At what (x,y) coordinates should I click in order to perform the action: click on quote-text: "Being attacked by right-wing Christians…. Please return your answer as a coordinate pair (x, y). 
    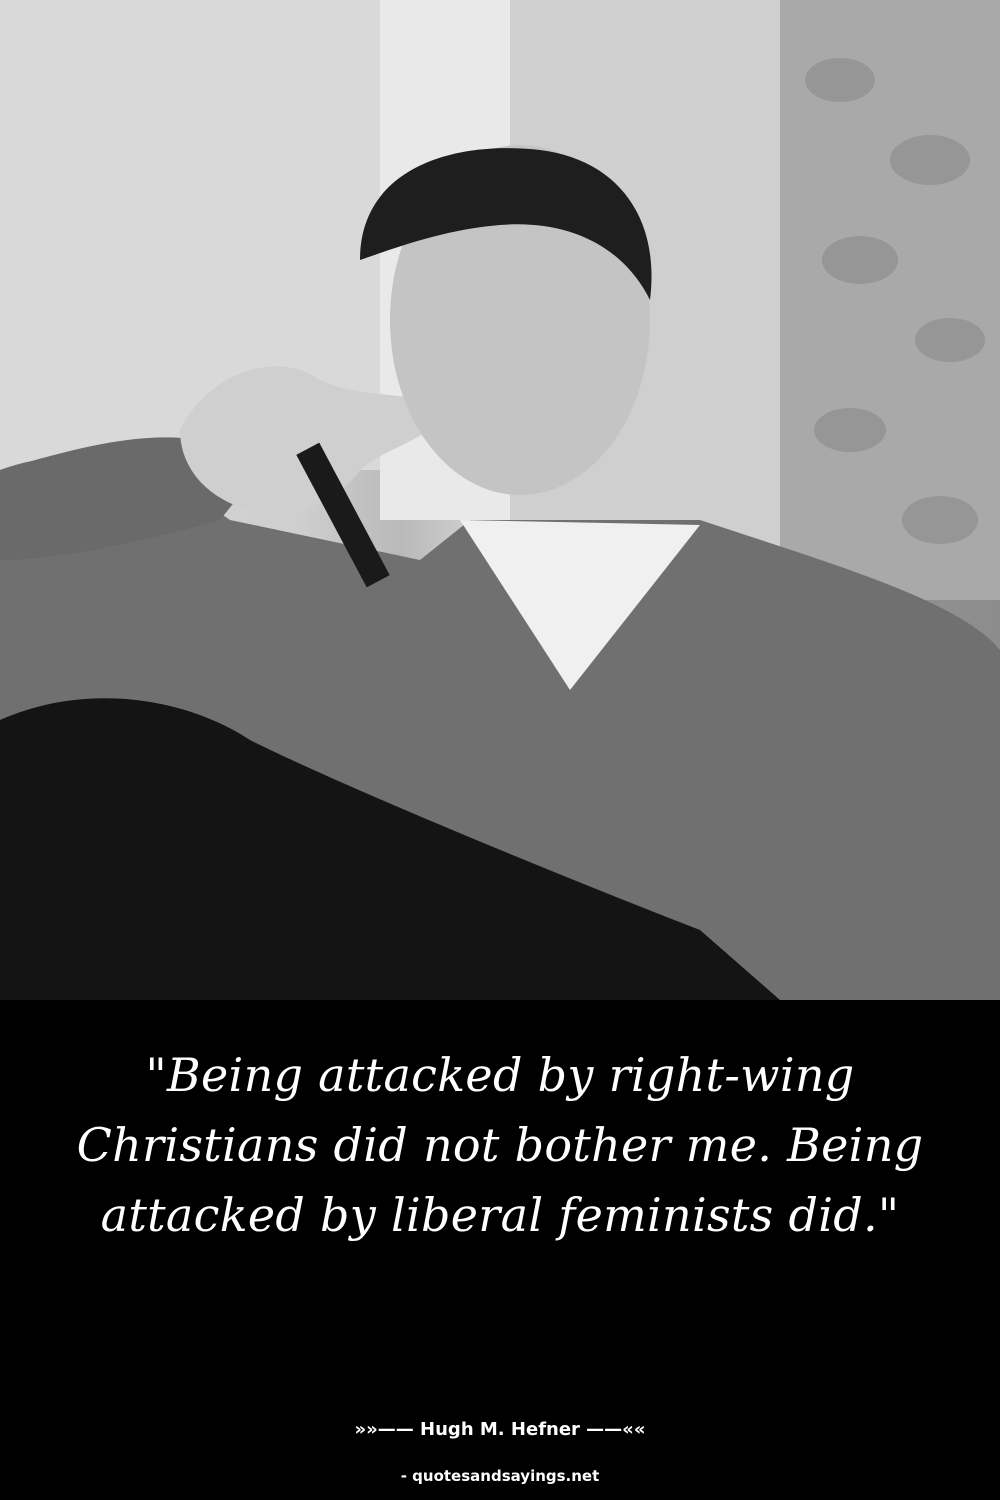
    Looking at the image, I should click on (500, 1145).